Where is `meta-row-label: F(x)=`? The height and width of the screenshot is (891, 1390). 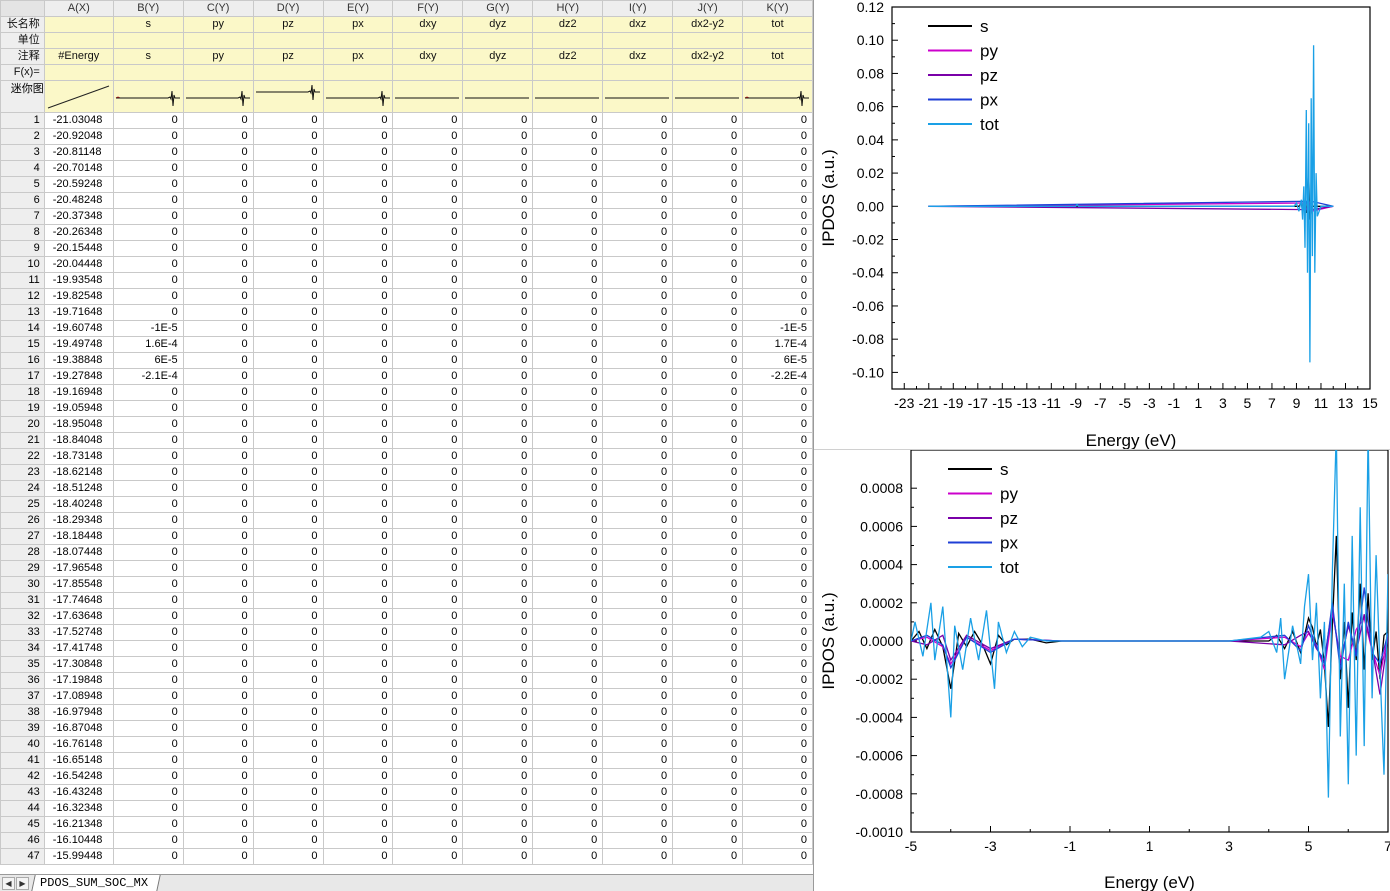 meta-row-label: F(x)= is located at coordinates (22, 72).